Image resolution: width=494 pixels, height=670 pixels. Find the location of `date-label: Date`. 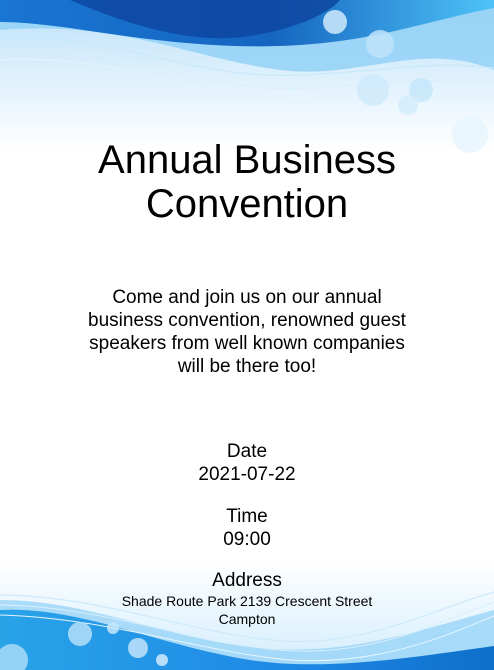

date-label: Date is located at coordinates (247, 451).